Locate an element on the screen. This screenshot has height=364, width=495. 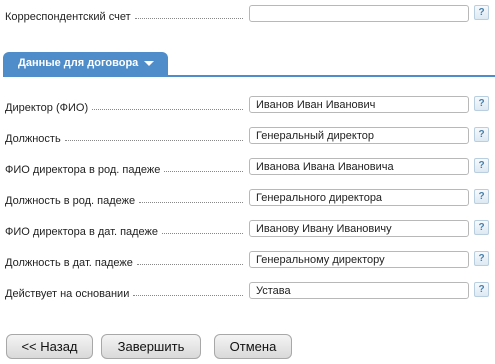
contract-data-tab: Данные для договора is located at coordinates (85, 64).